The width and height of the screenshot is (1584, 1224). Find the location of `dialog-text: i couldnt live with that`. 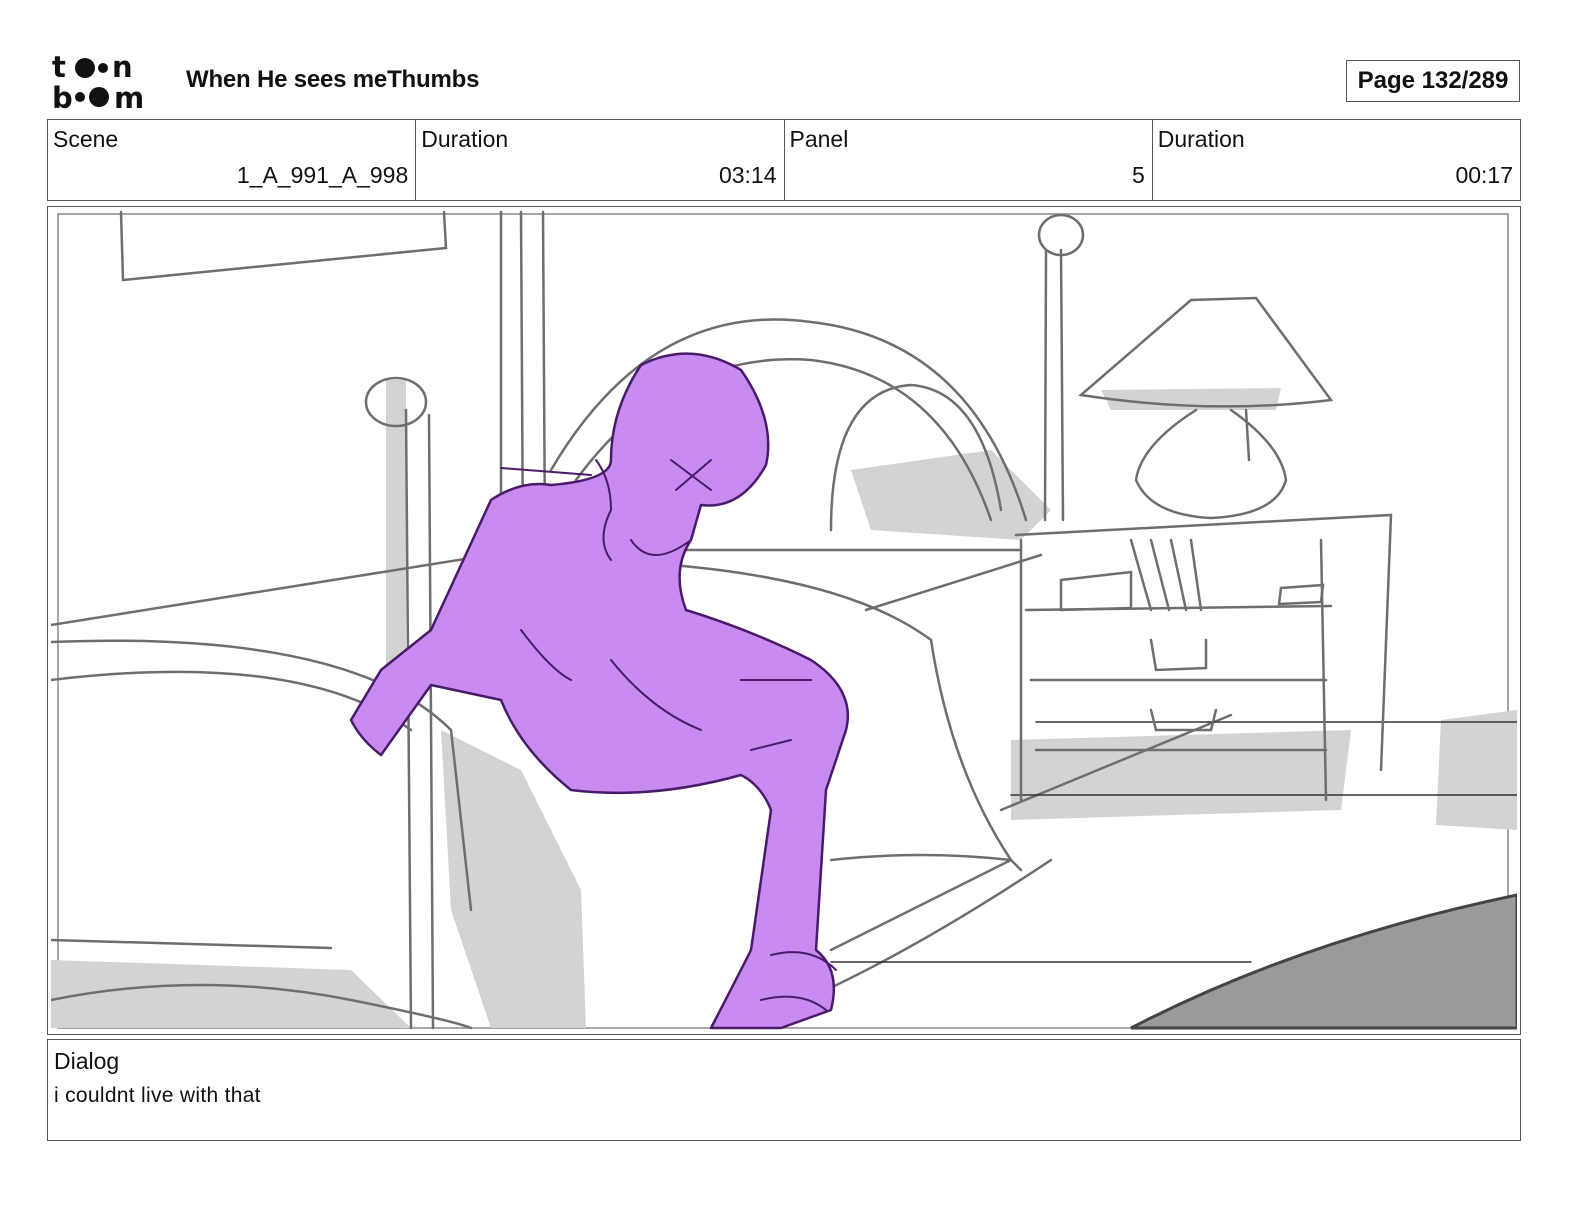

dialog-text: i couldnt live with that is located at coordinates (157, 1095).